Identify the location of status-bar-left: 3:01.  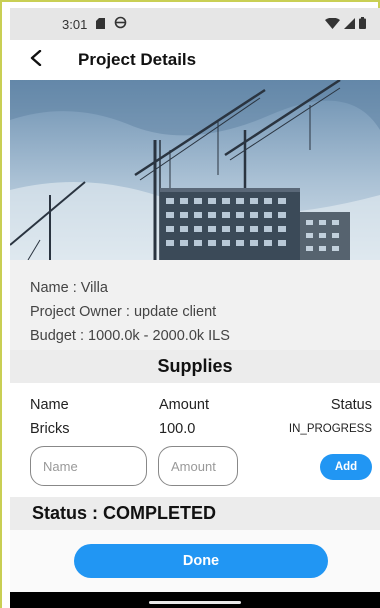
(94, 24).